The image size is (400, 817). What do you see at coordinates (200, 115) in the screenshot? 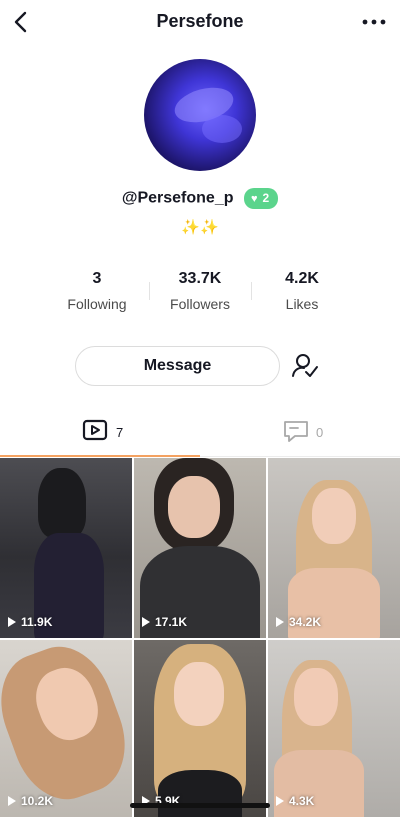
I see `avatar` at bounding box center [200, 115].